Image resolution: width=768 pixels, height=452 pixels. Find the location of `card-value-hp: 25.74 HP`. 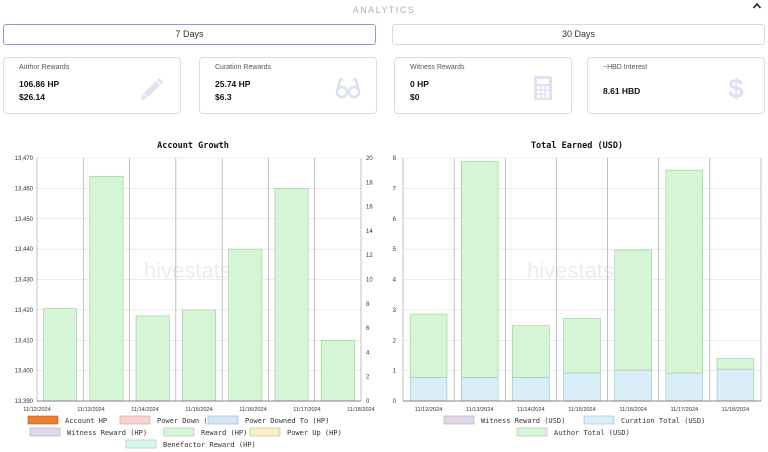

card-value-hp: 25.74 HP is located at coordinates (233, 84).